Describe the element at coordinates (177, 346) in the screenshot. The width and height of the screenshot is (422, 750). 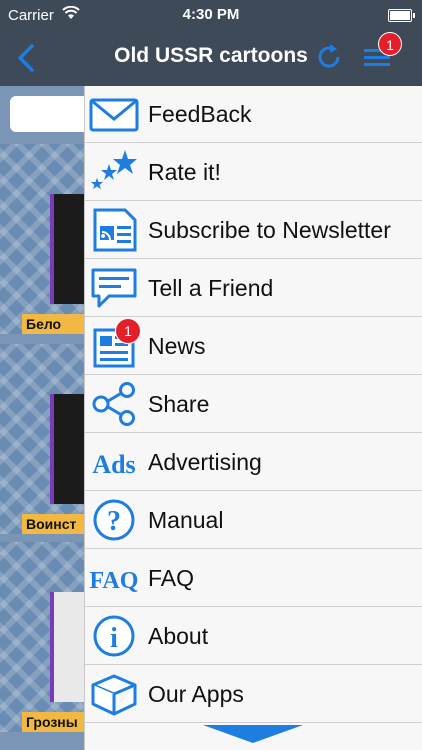
I see `menu-item-label: News` at that location.